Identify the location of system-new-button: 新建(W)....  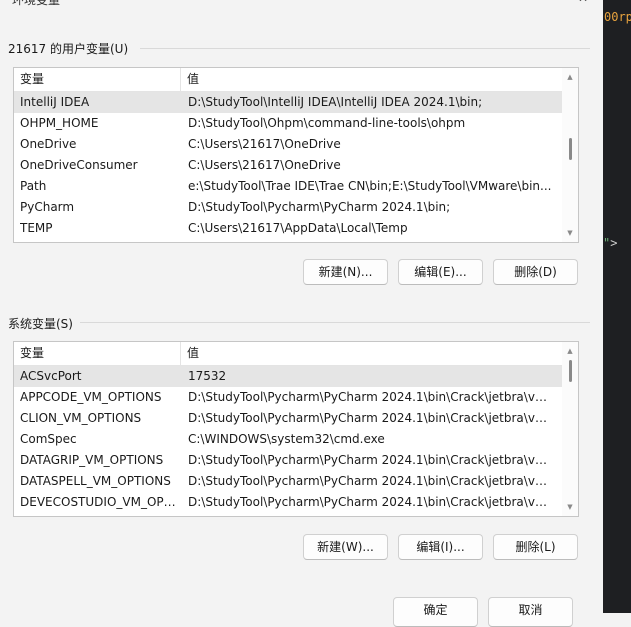
(345, 547).